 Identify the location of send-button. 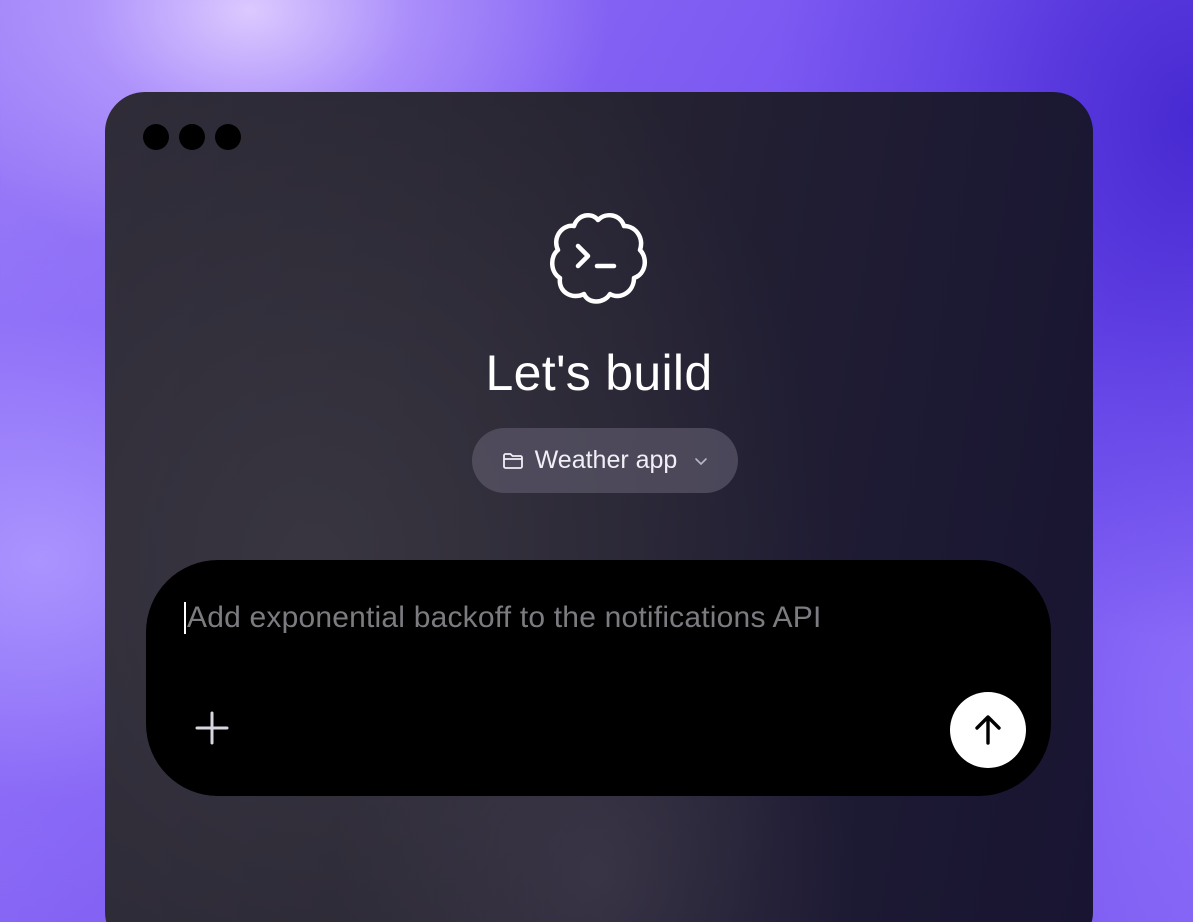
(988, 730).